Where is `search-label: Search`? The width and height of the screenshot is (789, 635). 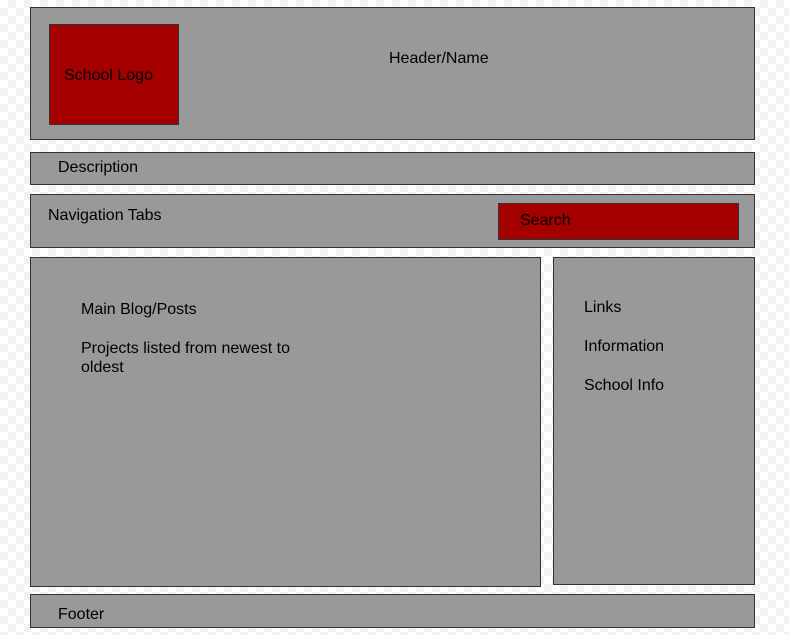 search-label: Search is located at coordinates (545, 220).